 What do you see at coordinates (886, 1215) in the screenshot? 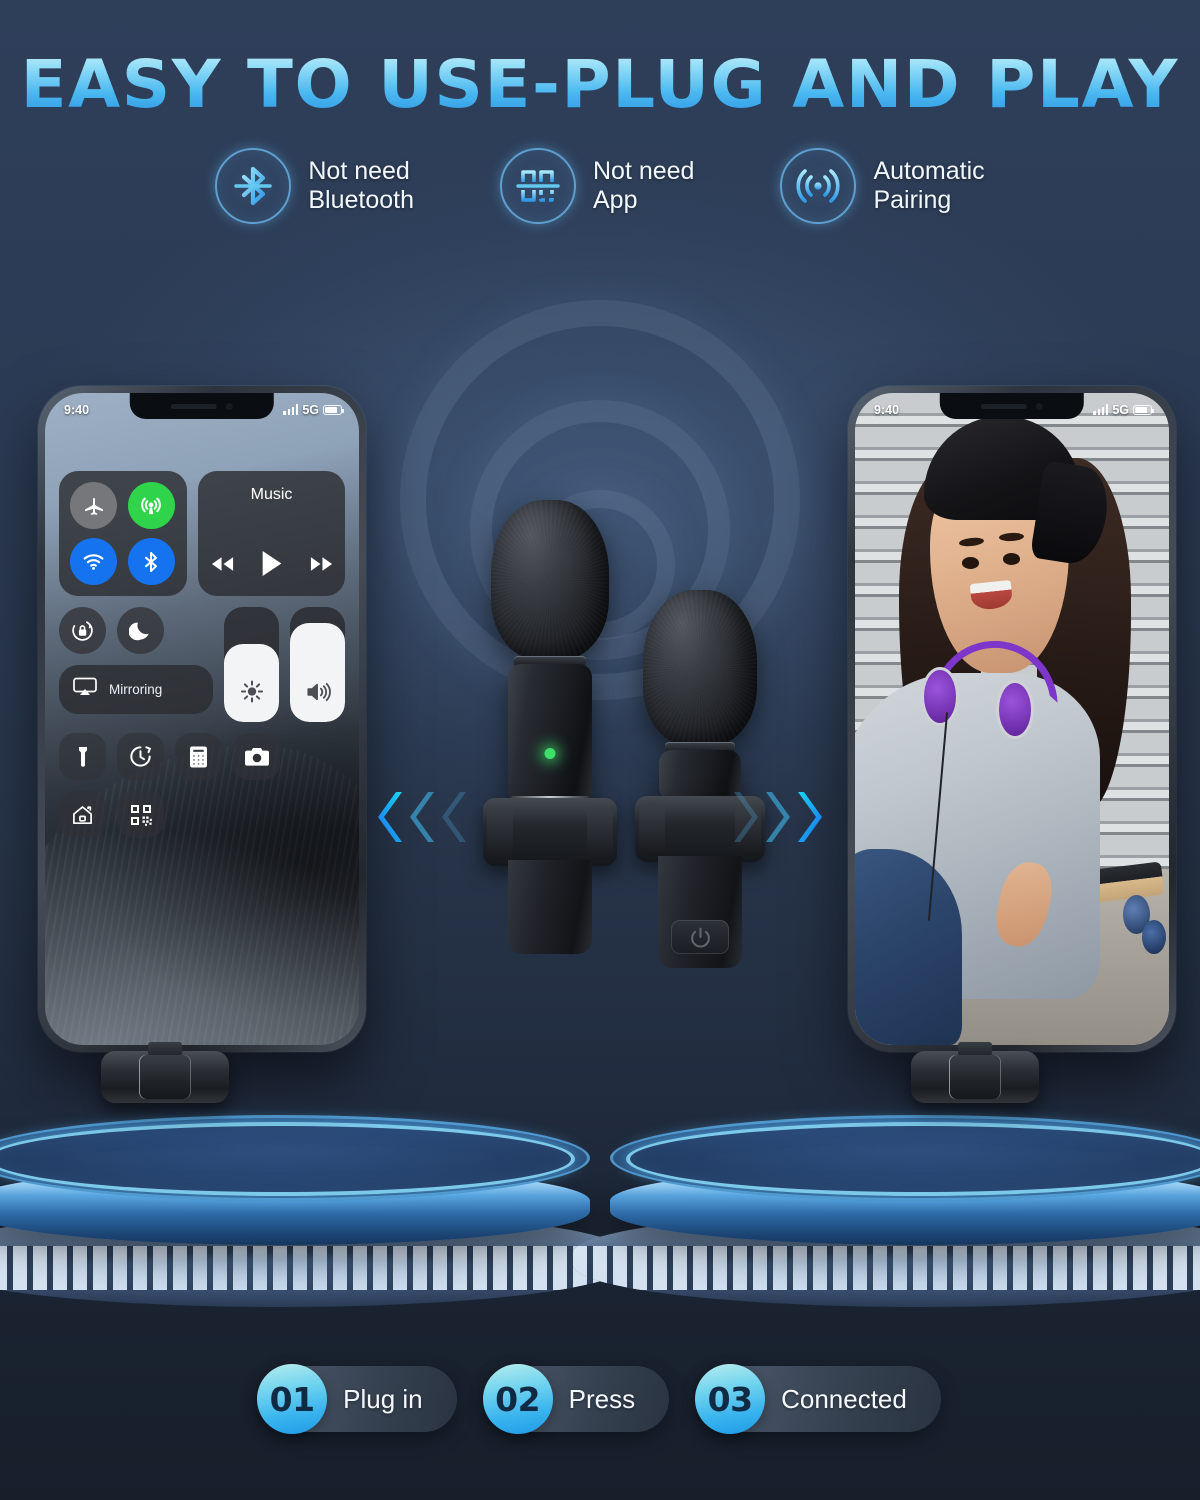
I see `podium-right` at bounding box center [886, 1215].